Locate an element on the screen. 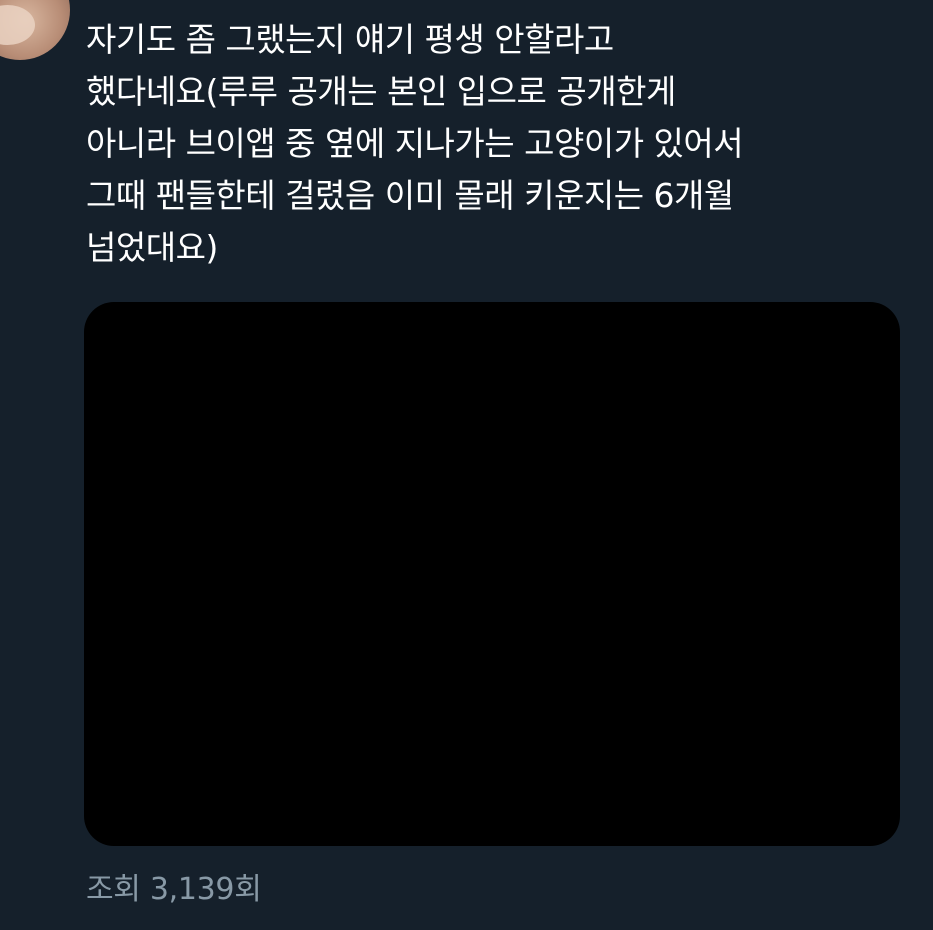 Image resolution: width=933 pixels, height=930 pixels. tweet-text-line: 했다네요(루루 공개는 본인 입으로 공개한게 is located at coordinates (381, 91).